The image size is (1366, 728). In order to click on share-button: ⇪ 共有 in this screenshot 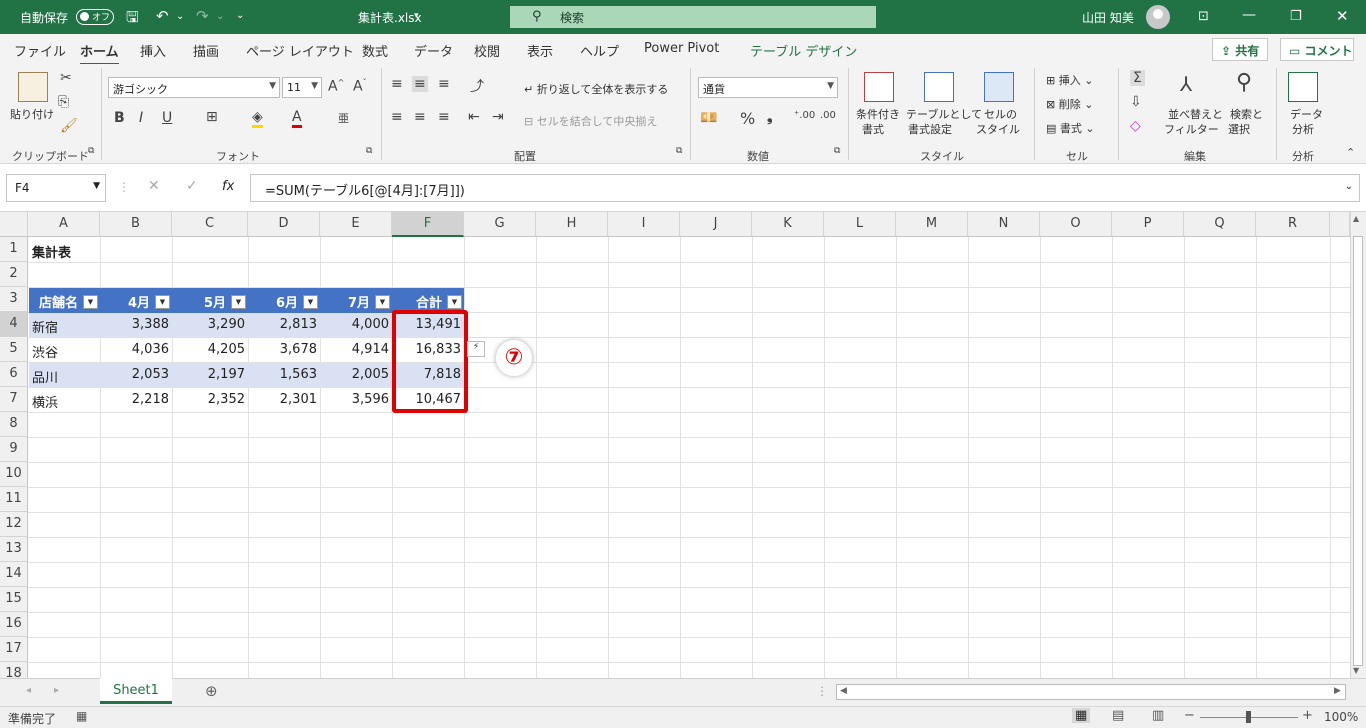, I will do `click(1240, 49)`.